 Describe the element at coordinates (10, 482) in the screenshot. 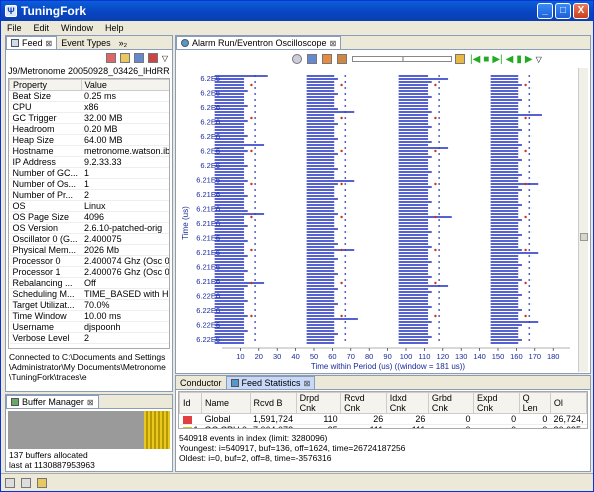

I see `fast-view-icon` at that location.